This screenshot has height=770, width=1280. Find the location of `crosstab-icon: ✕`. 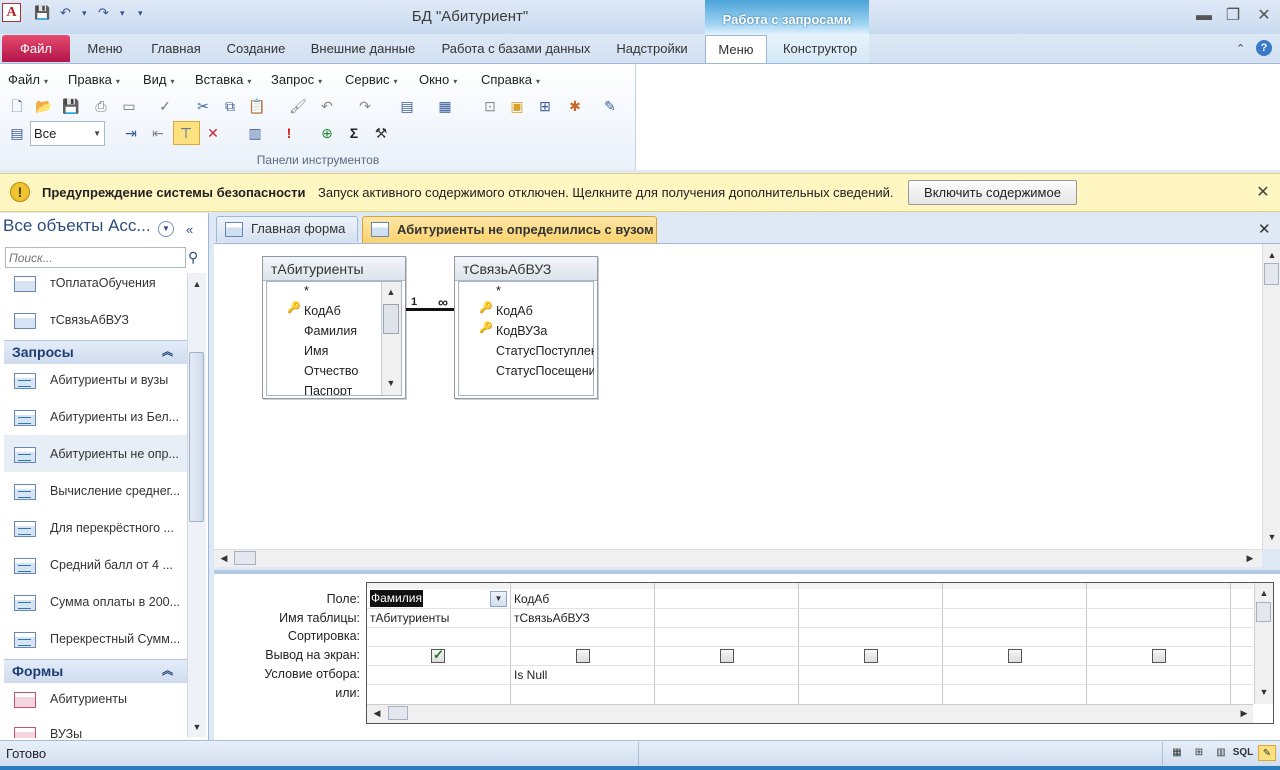

crosstab-icon: ✕ is located at coordinates (213, 133).